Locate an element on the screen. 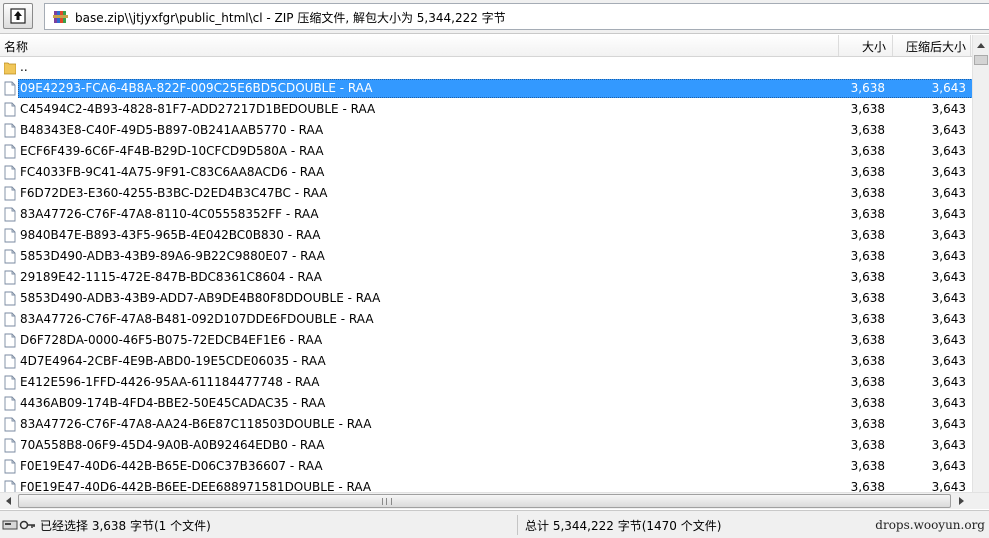 This screenshot has width=989, height=538. column-size-header: 大小 is located at coordinates (874, 46).